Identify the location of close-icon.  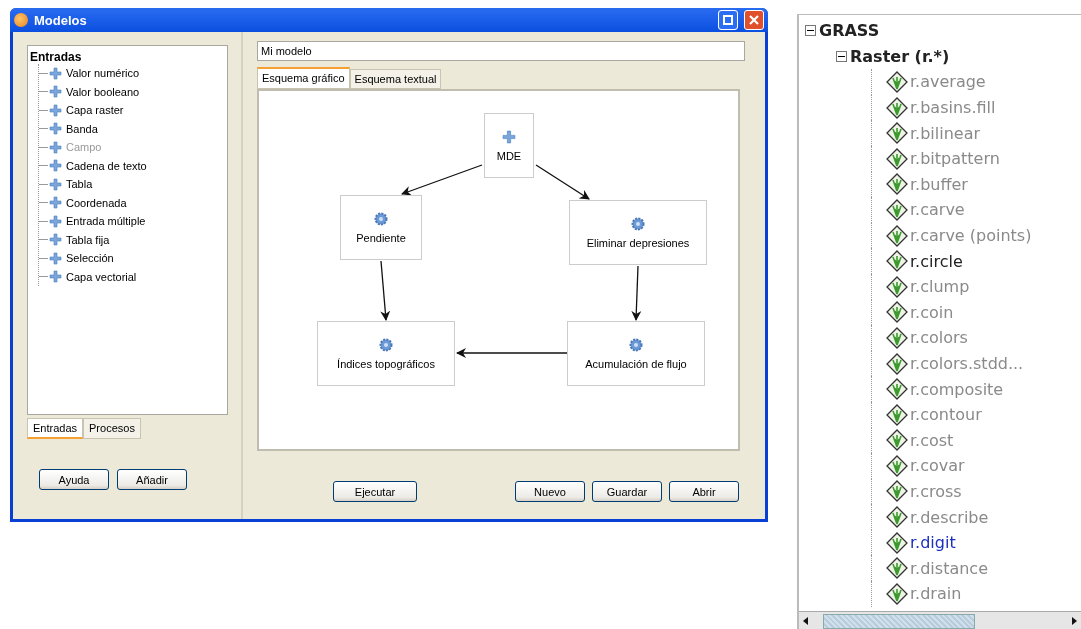
(754, 20).